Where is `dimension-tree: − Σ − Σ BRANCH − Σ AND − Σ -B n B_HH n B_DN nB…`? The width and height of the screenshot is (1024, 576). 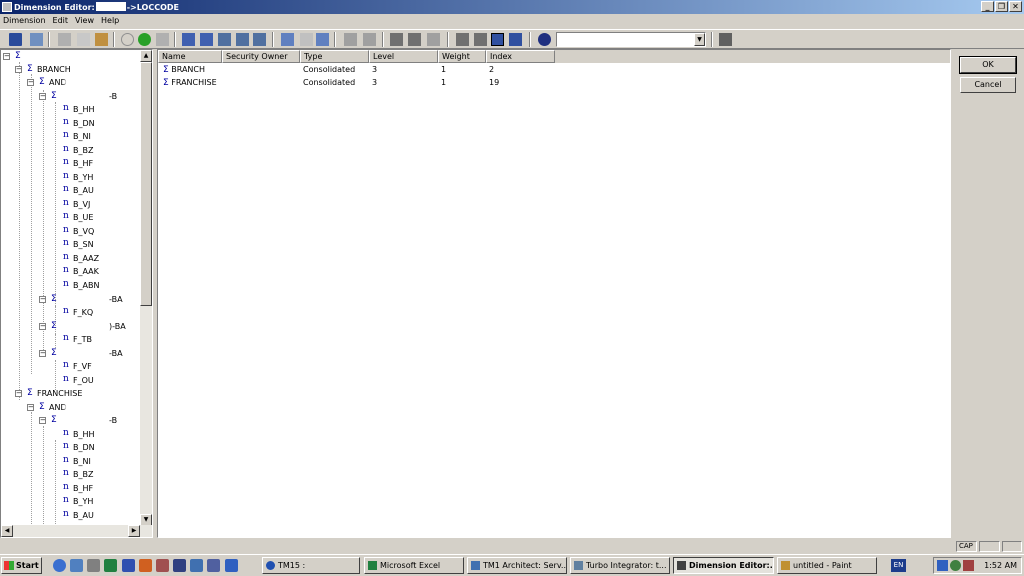 dimension-tree: − Σ − Σ BRANCH − Σ AND − Σ -B n B_HH n B_DN nB… is located at coordinates (76, 293).